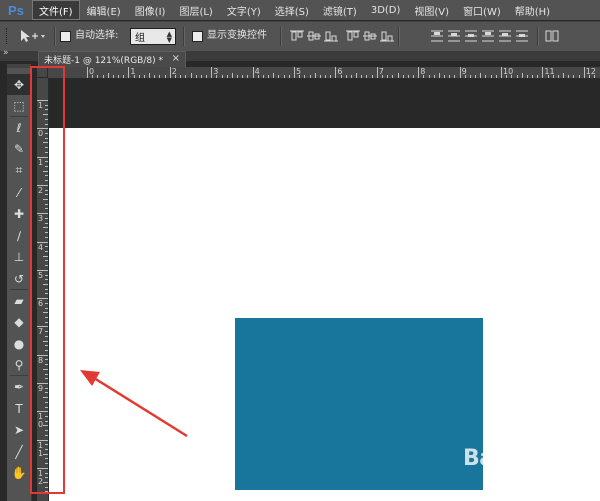 The width and height of the screenshot is (600, 501). What do you see at coordinates (6, 53) in the screenshot?
I see `collapse-toolbox-icon: »` at bounding box center [6, 53].